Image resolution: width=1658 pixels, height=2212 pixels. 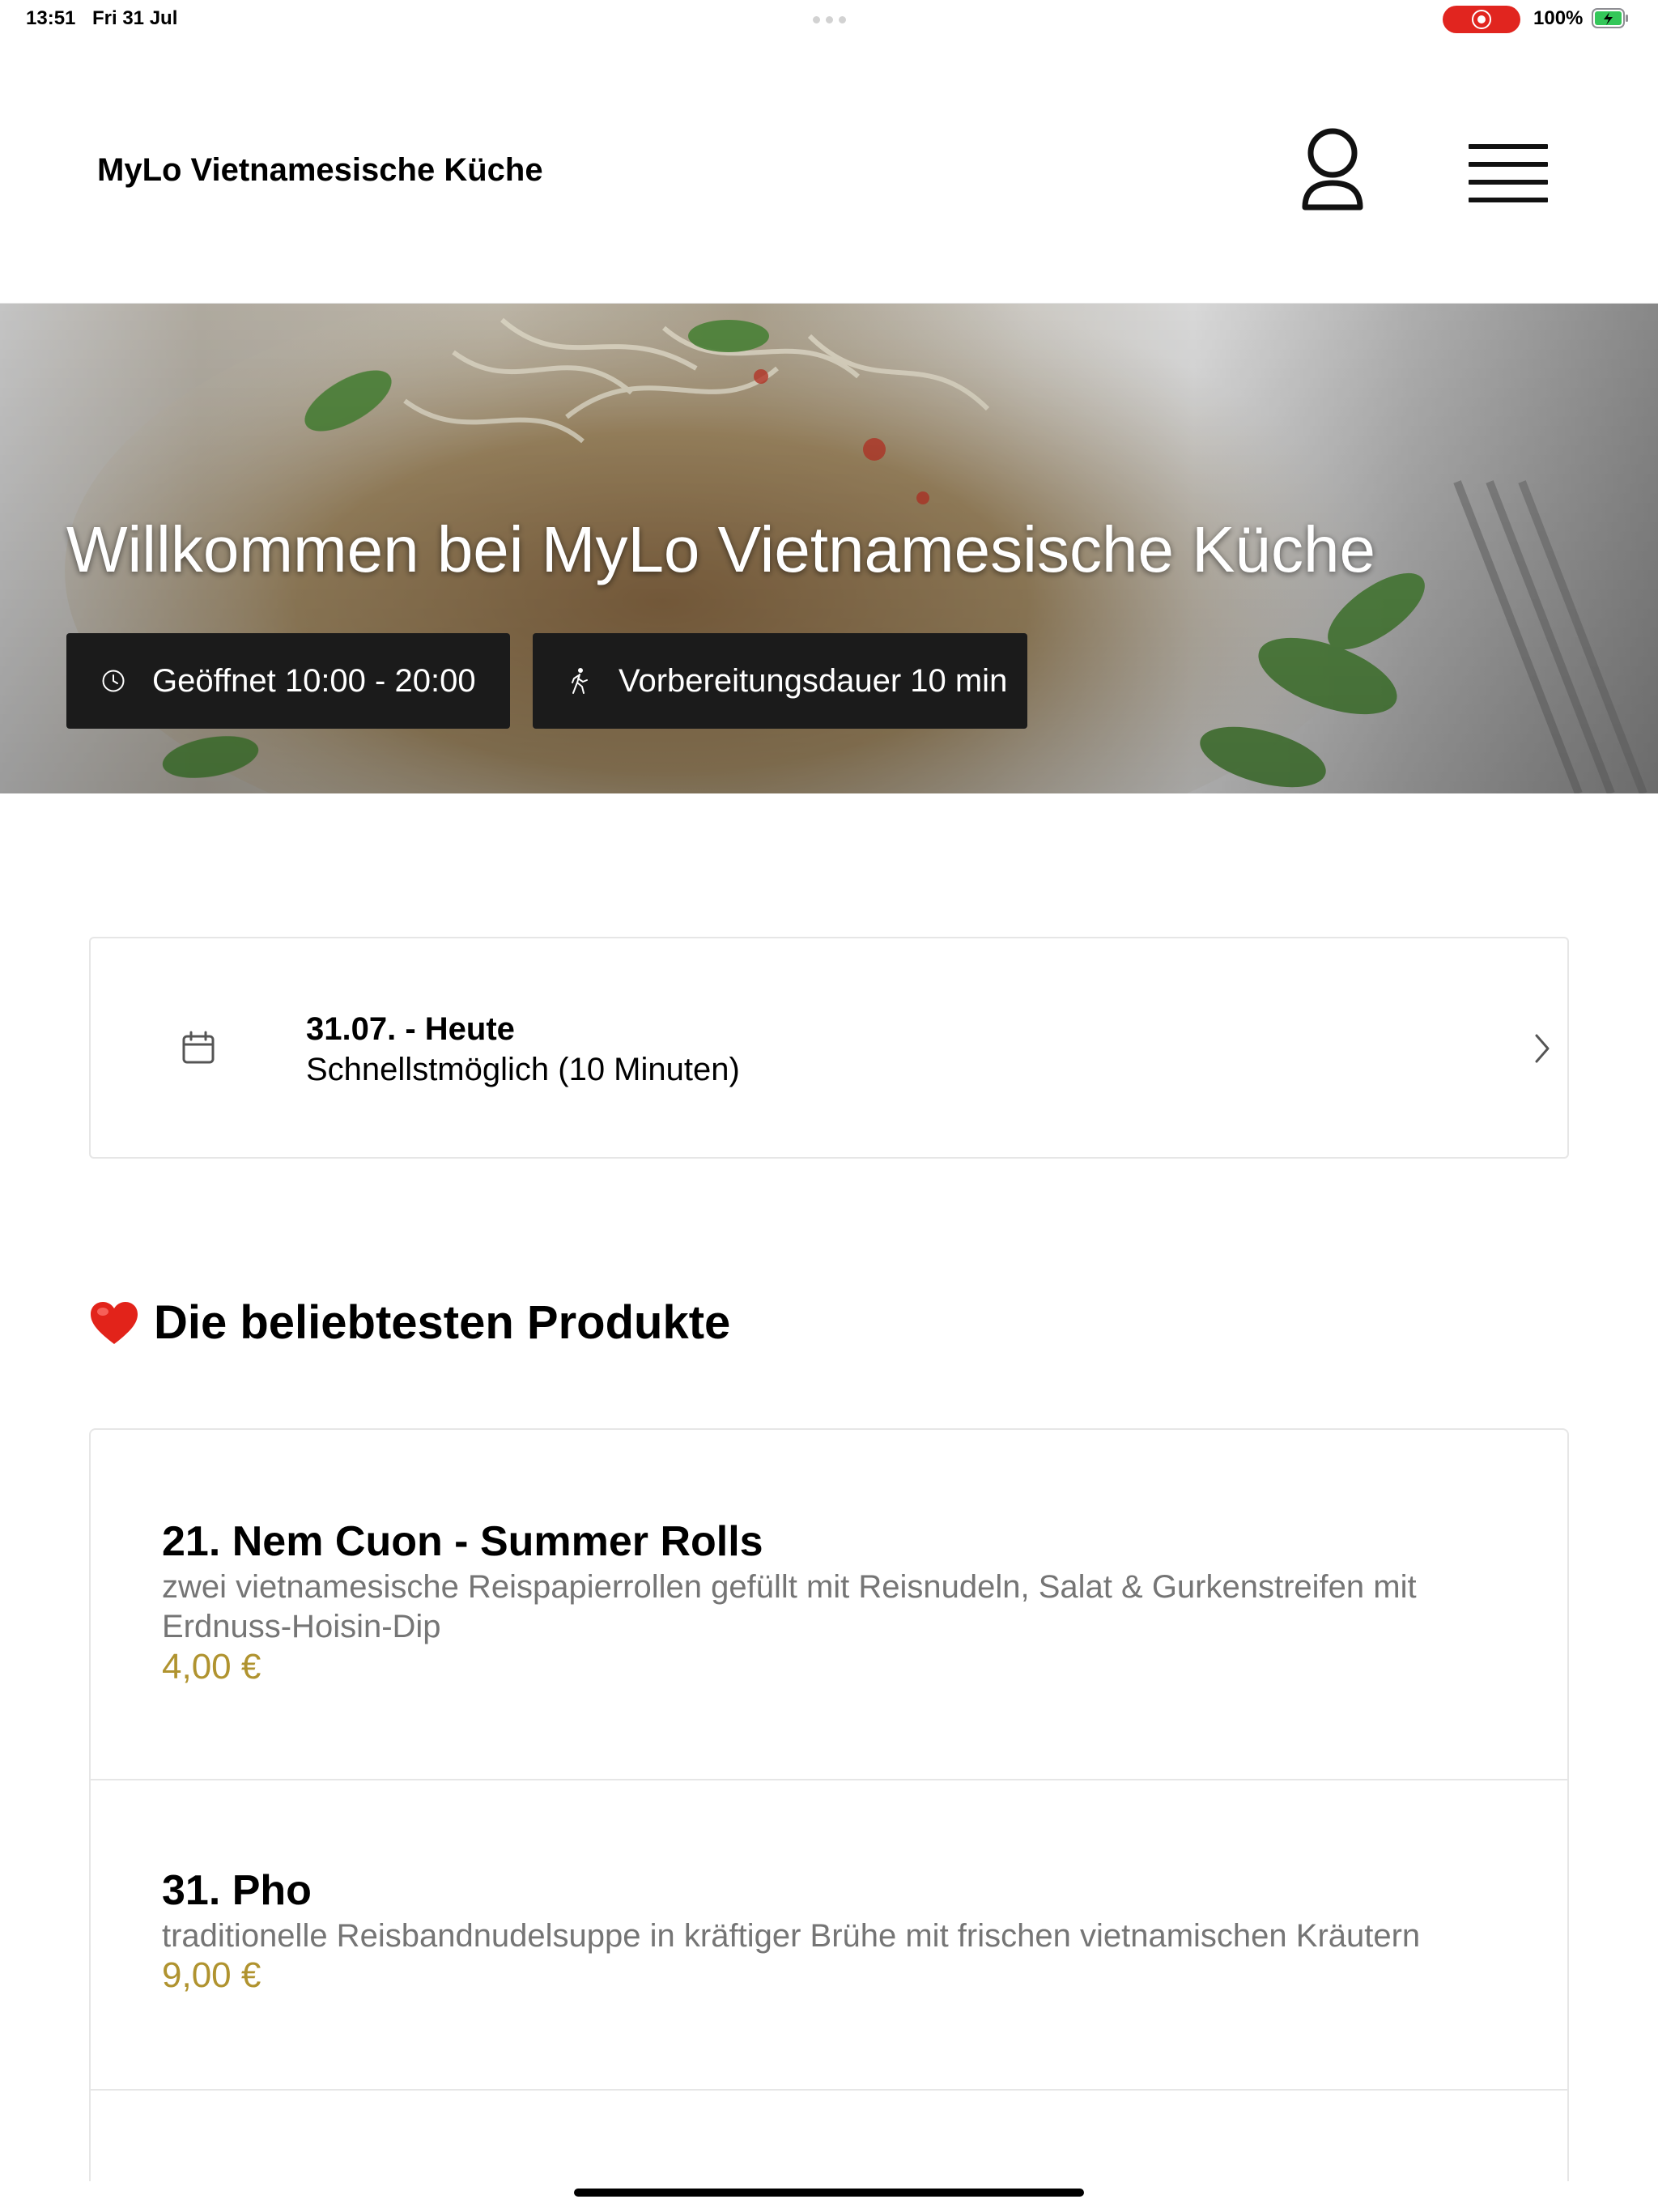 I want to click on clock-icon, so click(x=113, y=681).